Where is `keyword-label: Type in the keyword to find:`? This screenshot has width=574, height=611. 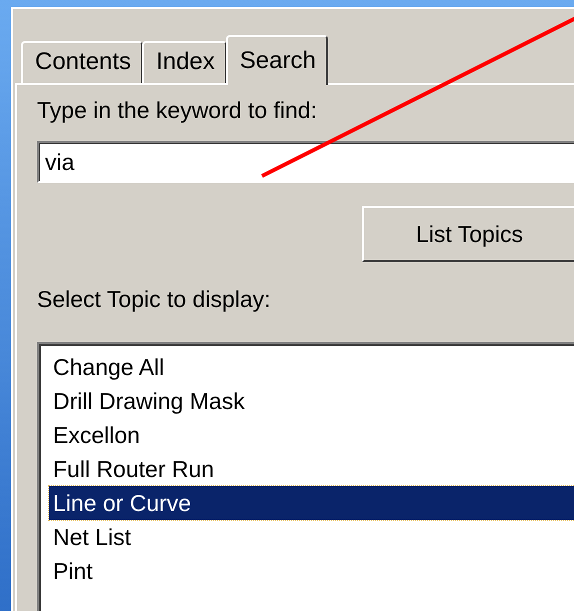 keyword-label: Type in the keyword to find: is located at coordinates (177, 110).